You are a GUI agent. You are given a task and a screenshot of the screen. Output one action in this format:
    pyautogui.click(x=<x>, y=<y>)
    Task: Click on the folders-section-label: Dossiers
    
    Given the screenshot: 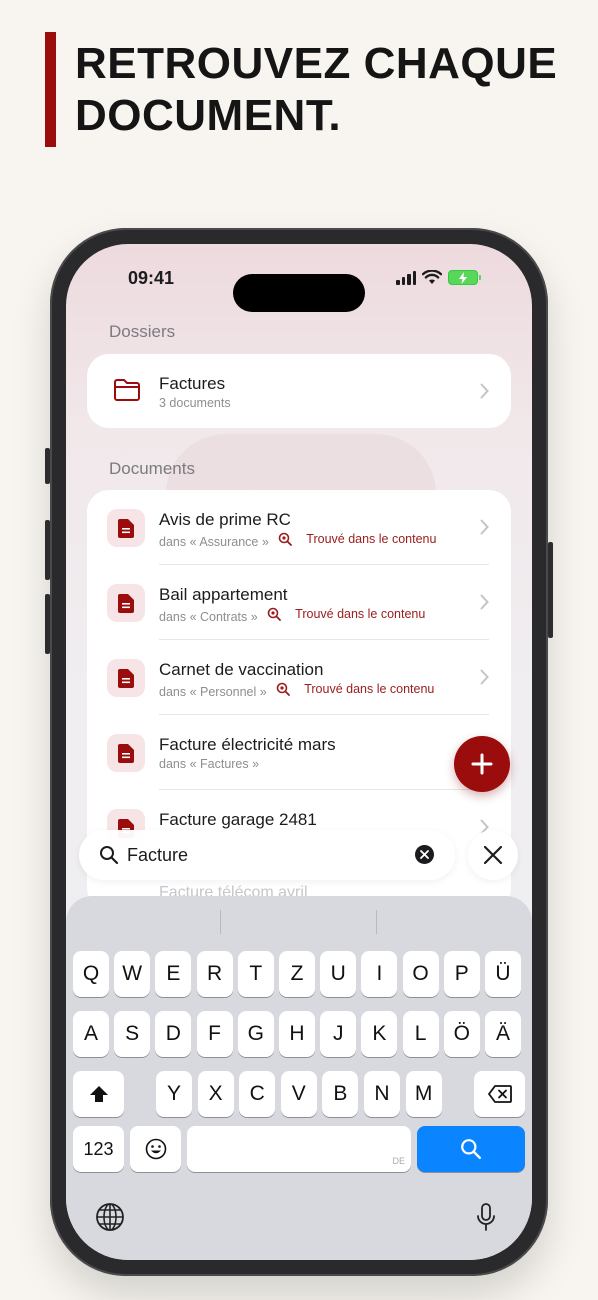 What is the action you would take?
    pyautogui.click(x=142, y=331)
    